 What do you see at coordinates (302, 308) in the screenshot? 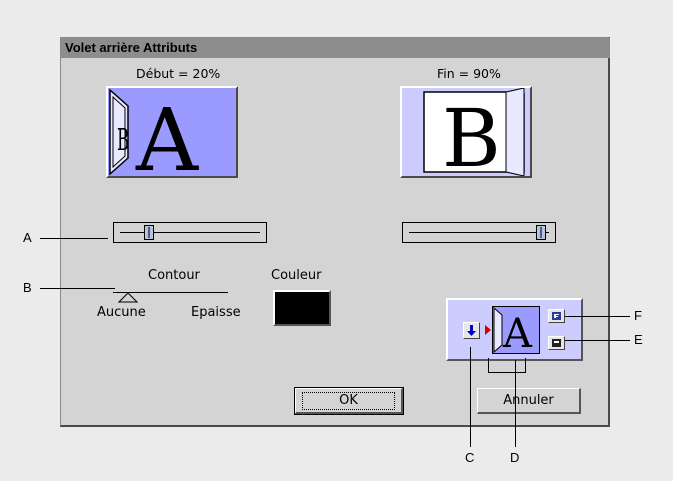
I see `color-swatch` at bounding box center [302, 308].